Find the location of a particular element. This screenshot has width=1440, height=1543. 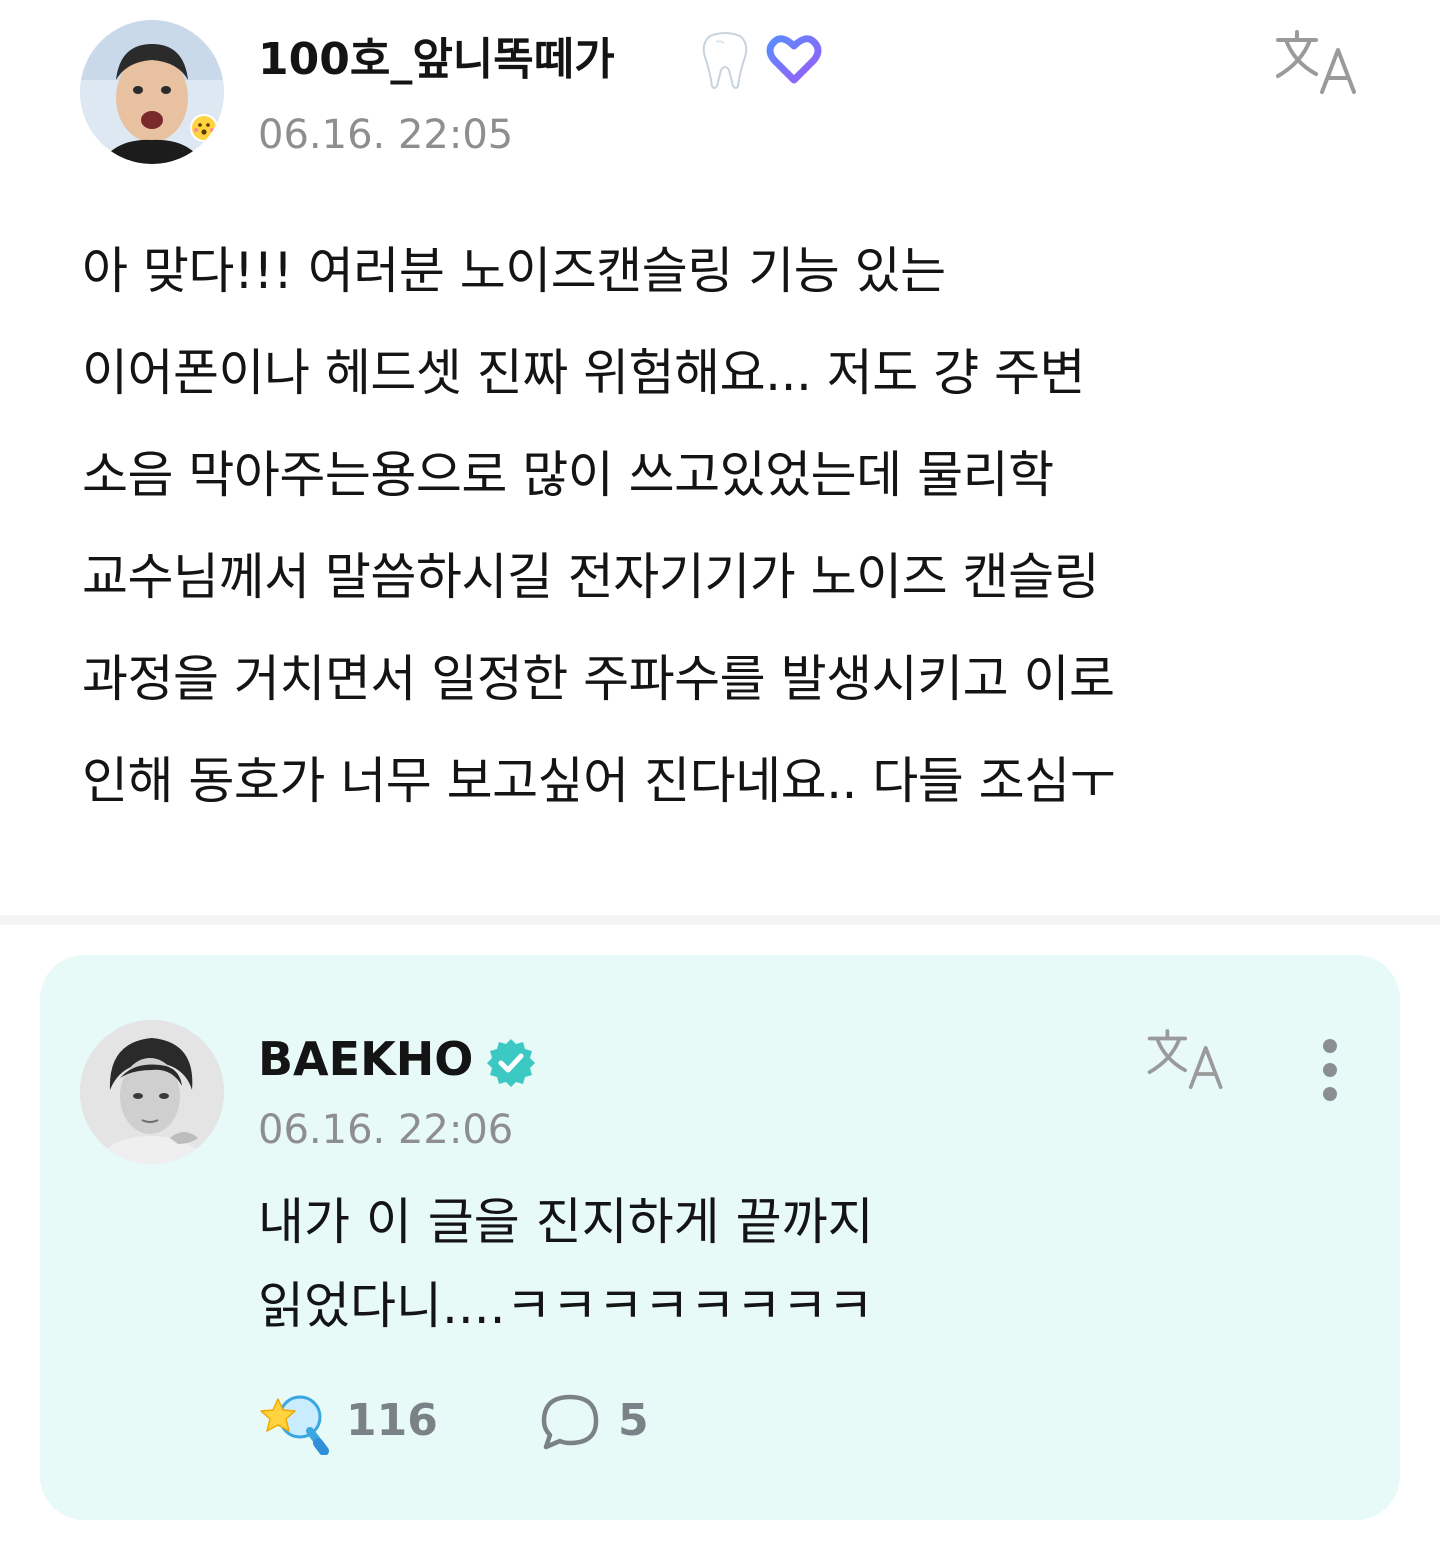

more-options-button is located at coordinates (1330, 1070).